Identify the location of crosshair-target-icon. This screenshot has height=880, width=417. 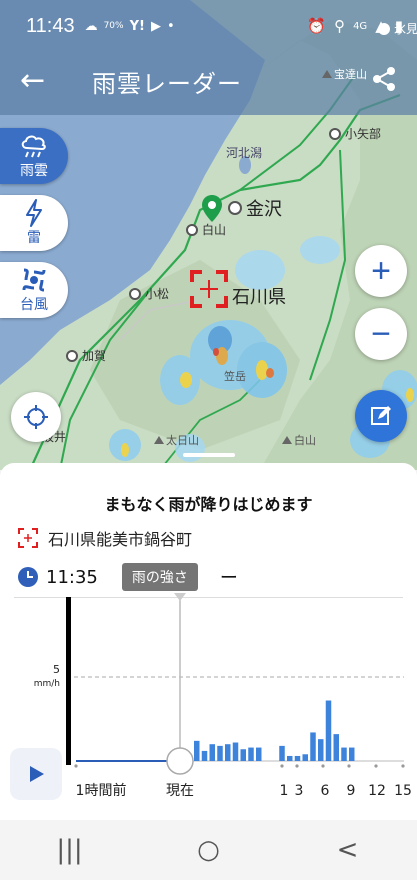
(209, 289).